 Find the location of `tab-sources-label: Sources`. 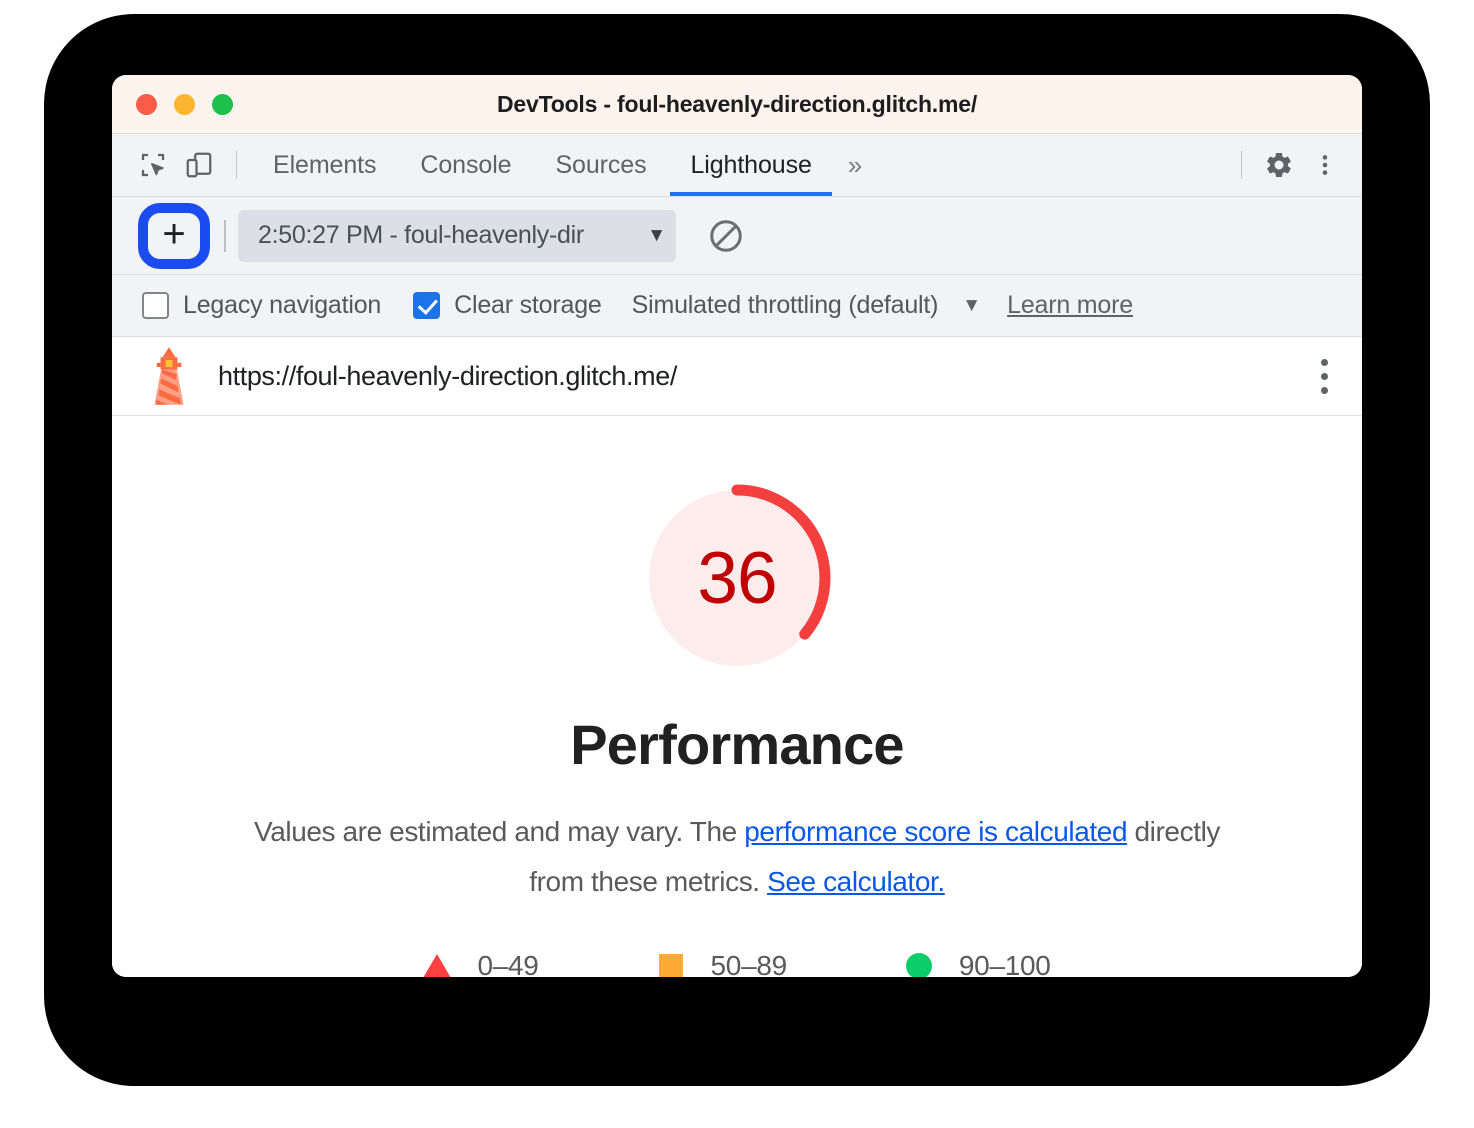

tab-sources-label: Sources is located at coordinates (601, 164).